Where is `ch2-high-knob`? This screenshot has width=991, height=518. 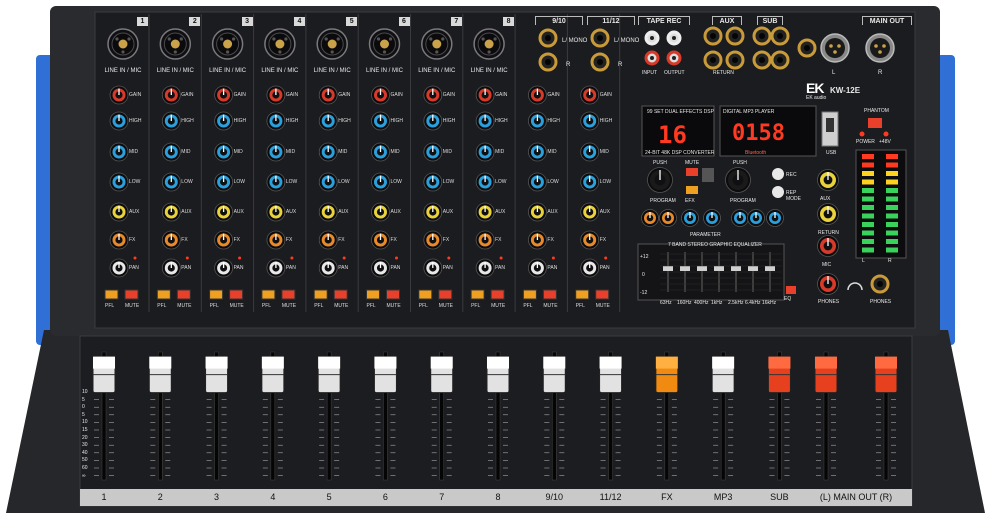
ch2-high-knob is located at coordinates (171, 121).